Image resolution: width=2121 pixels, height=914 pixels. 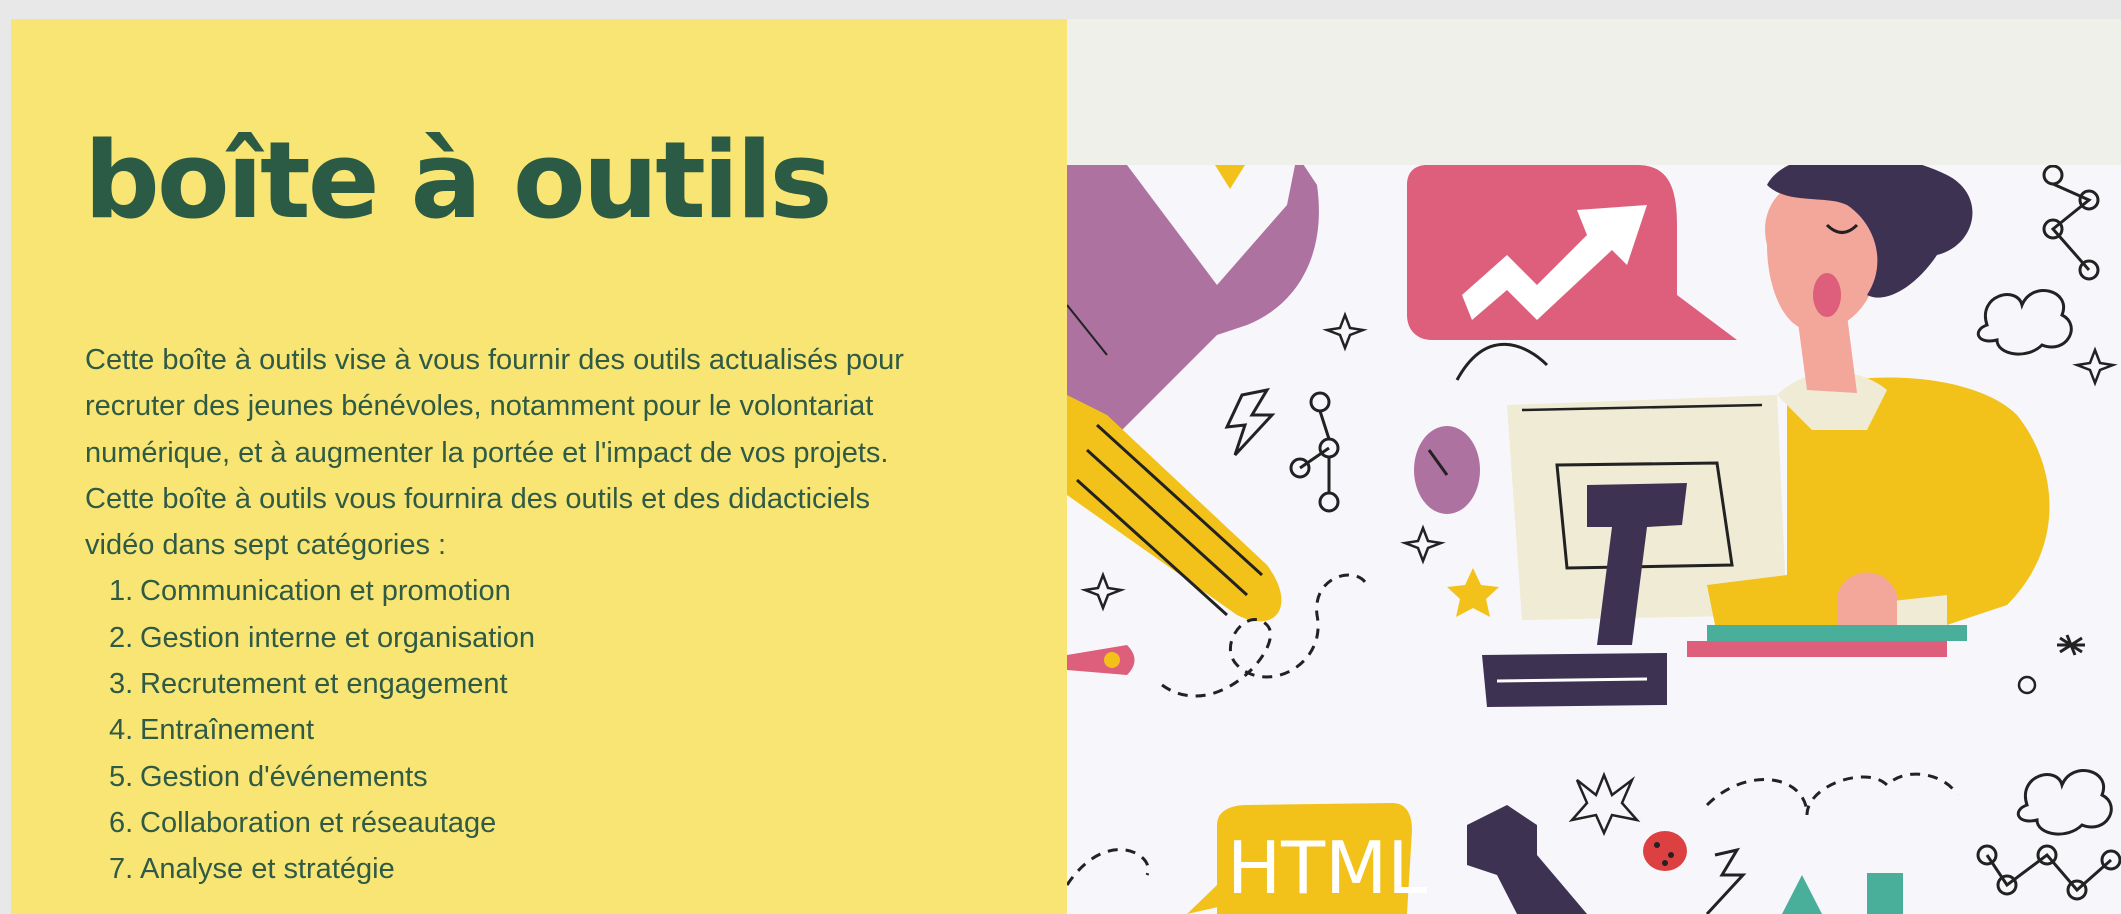 What do you see at coordinates (324, 684) in the screenshot?
I see `list-item-label: Recrutement et engagement` at bounding box center [324, 684].